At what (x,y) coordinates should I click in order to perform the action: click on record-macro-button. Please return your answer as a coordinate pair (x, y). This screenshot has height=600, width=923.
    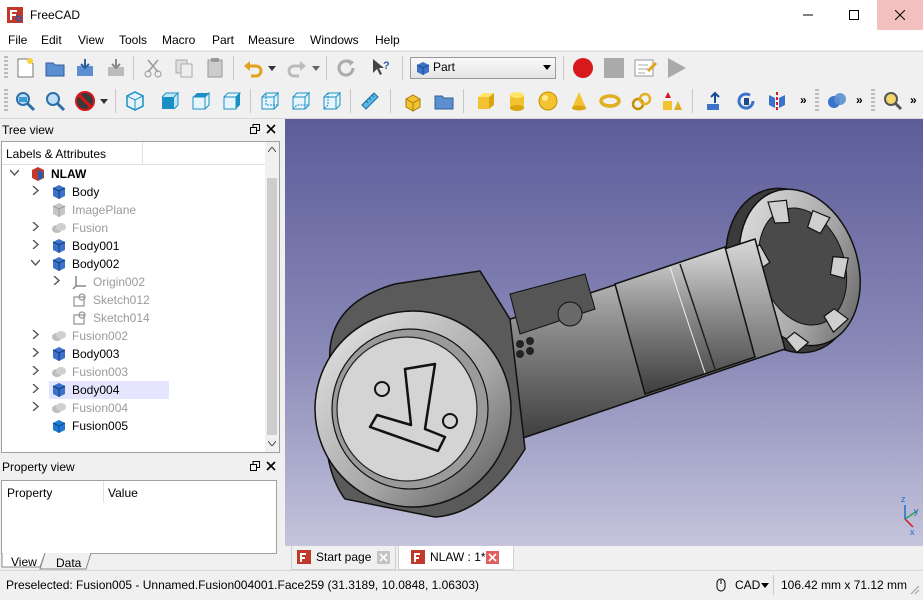
    Looking at the image, I should click on (583, 68).